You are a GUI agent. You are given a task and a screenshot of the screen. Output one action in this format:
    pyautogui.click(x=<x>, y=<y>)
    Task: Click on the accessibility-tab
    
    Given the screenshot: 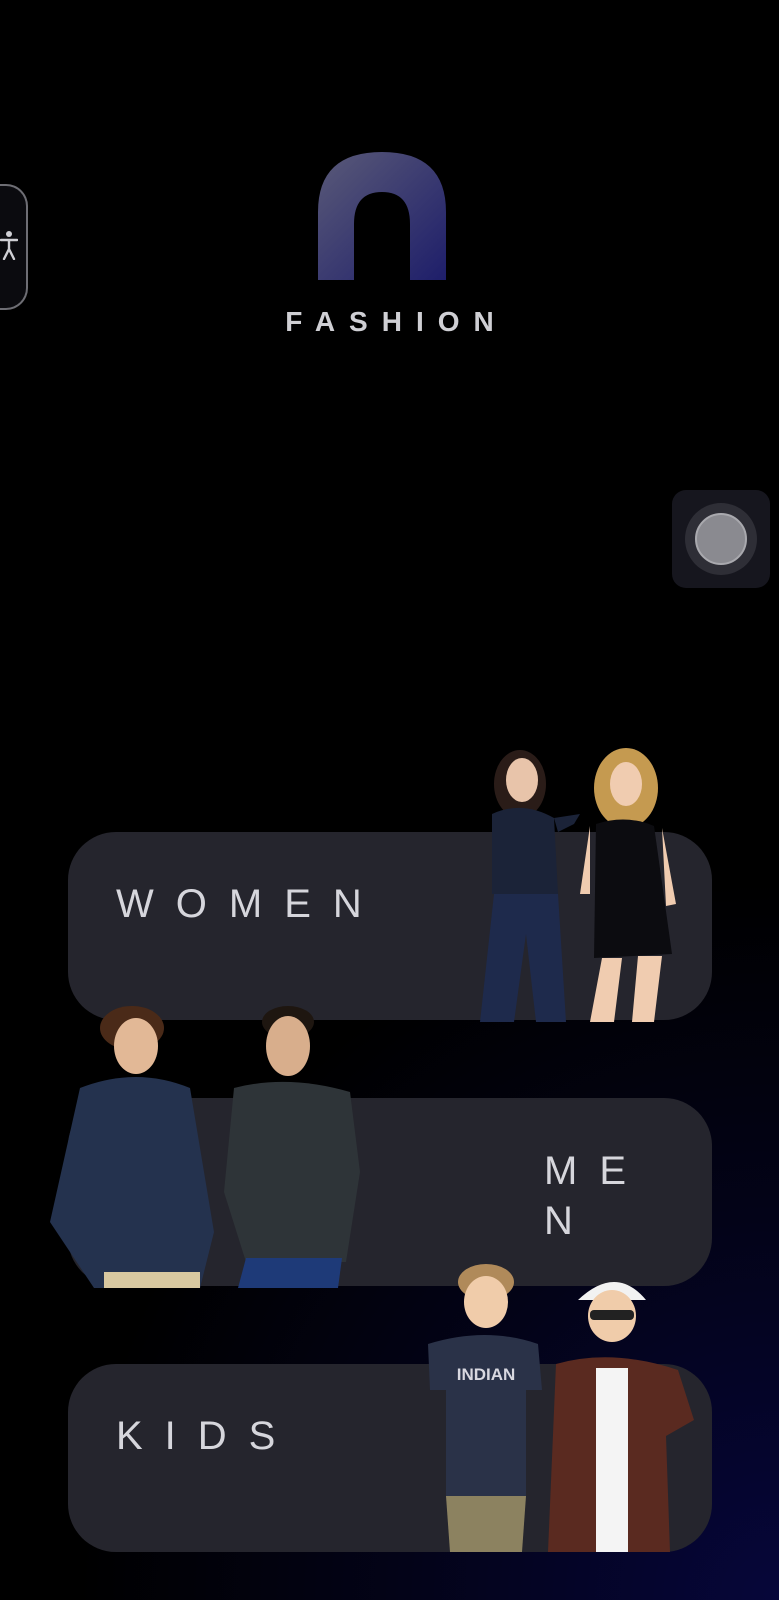 What is the action you would take?
    pyautogui.click(x=14, y=247)
    